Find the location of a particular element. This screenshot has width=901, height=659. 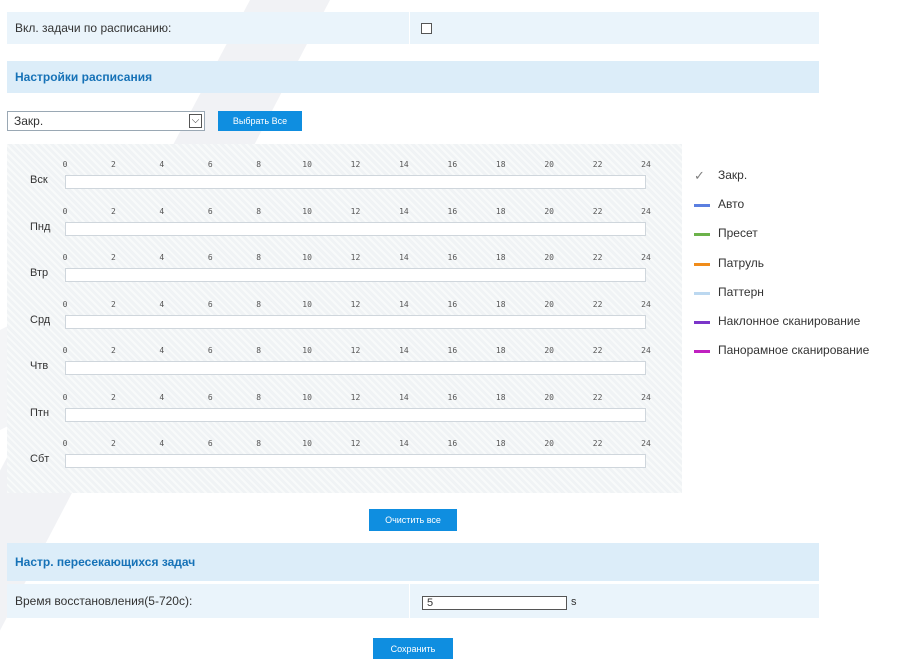

schedule-mode-select: Закр. ⌵ is located at coordinates (106, 121).